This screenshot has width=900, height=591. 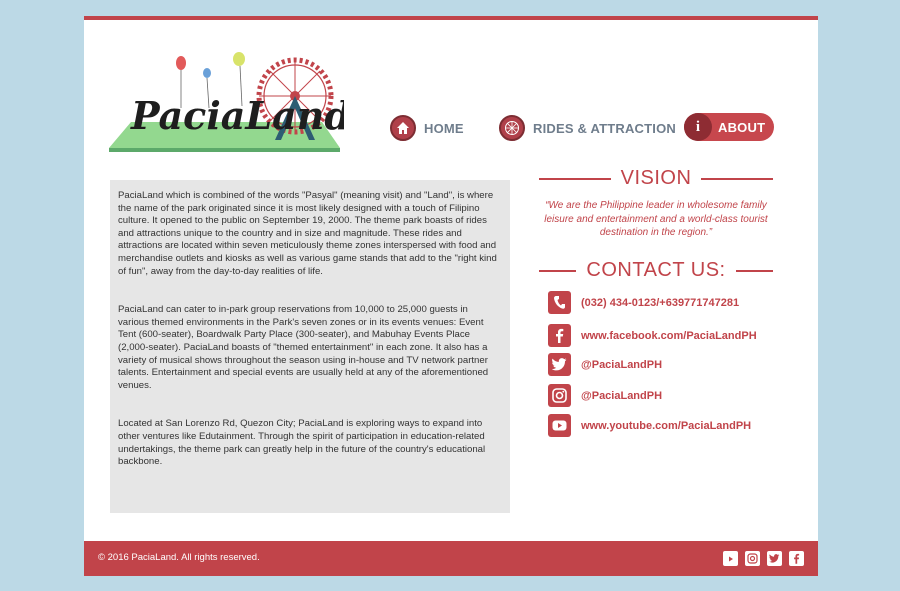 What do you see at coordinates (512, 128) in the screenshot?
I see `ferris-wheel-icon` at bounding box center [512, 128].